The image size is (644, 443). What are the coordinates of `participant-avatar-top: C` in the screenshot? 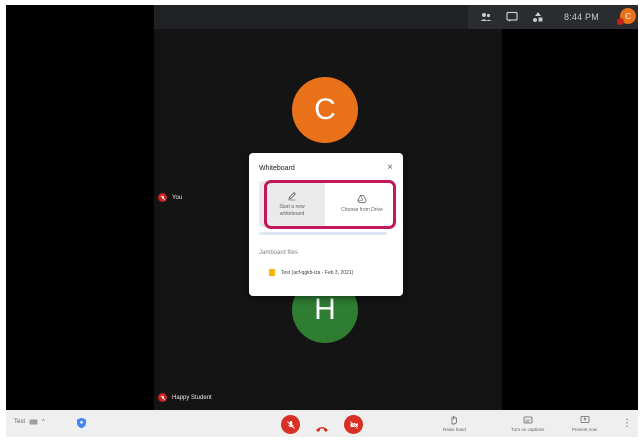 It's located at (325, 110).